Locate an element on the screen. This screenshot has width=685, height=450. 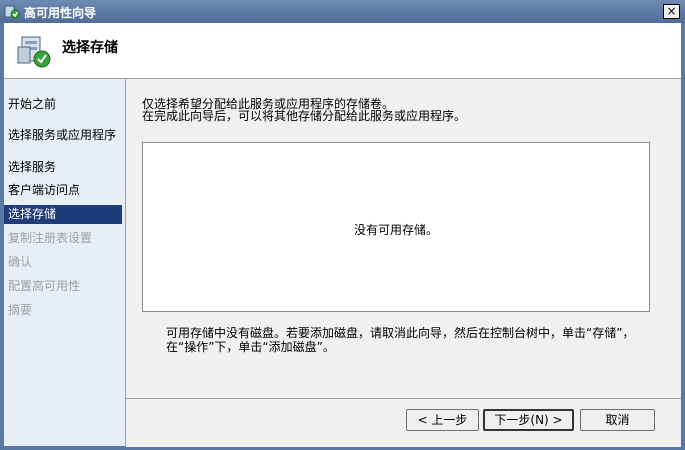
title-bar: 高可用性向导 × is located at coordinates (342, 12).